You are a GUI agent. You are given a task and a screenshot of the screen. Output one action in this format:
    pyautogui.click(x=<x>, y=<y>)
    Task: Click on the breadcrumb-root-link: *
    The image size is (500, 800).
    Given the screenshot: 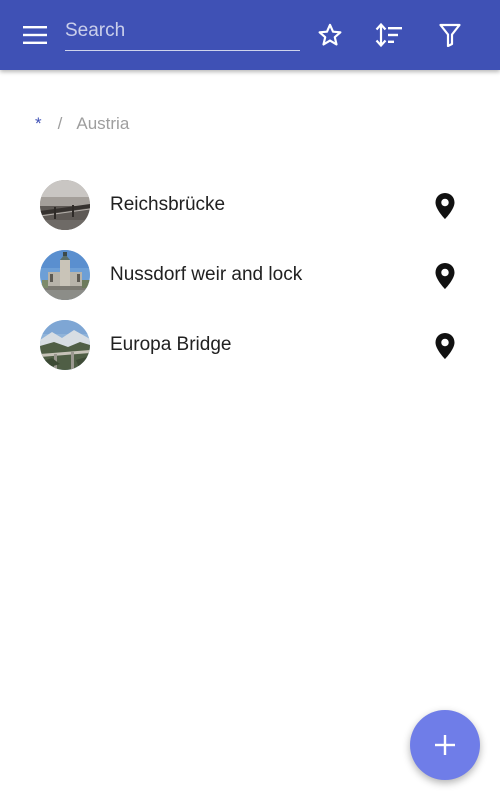 What is the action you would take?
    pyautogui.click(x=38, y=124)
    